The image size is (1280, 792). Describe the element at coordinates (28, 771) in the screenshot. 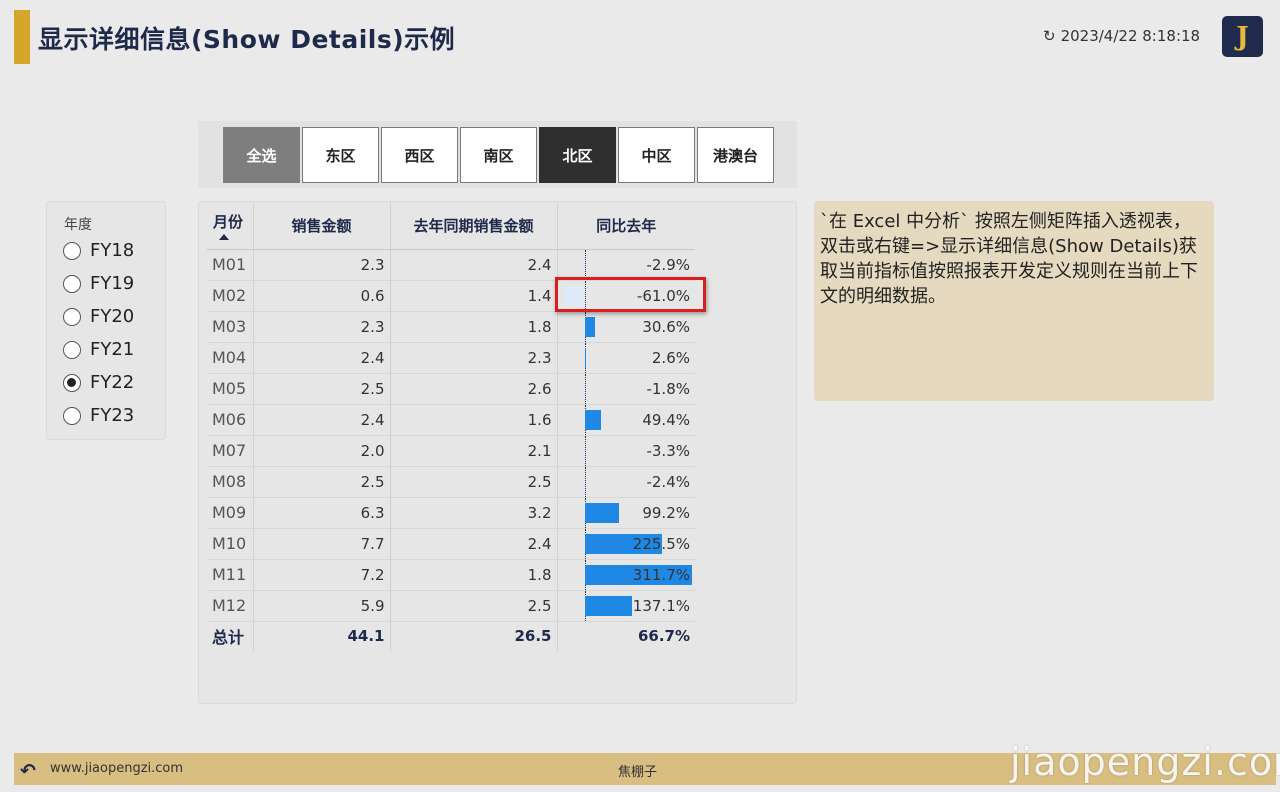

I see `back-arrow-icon: ↶` at that location.